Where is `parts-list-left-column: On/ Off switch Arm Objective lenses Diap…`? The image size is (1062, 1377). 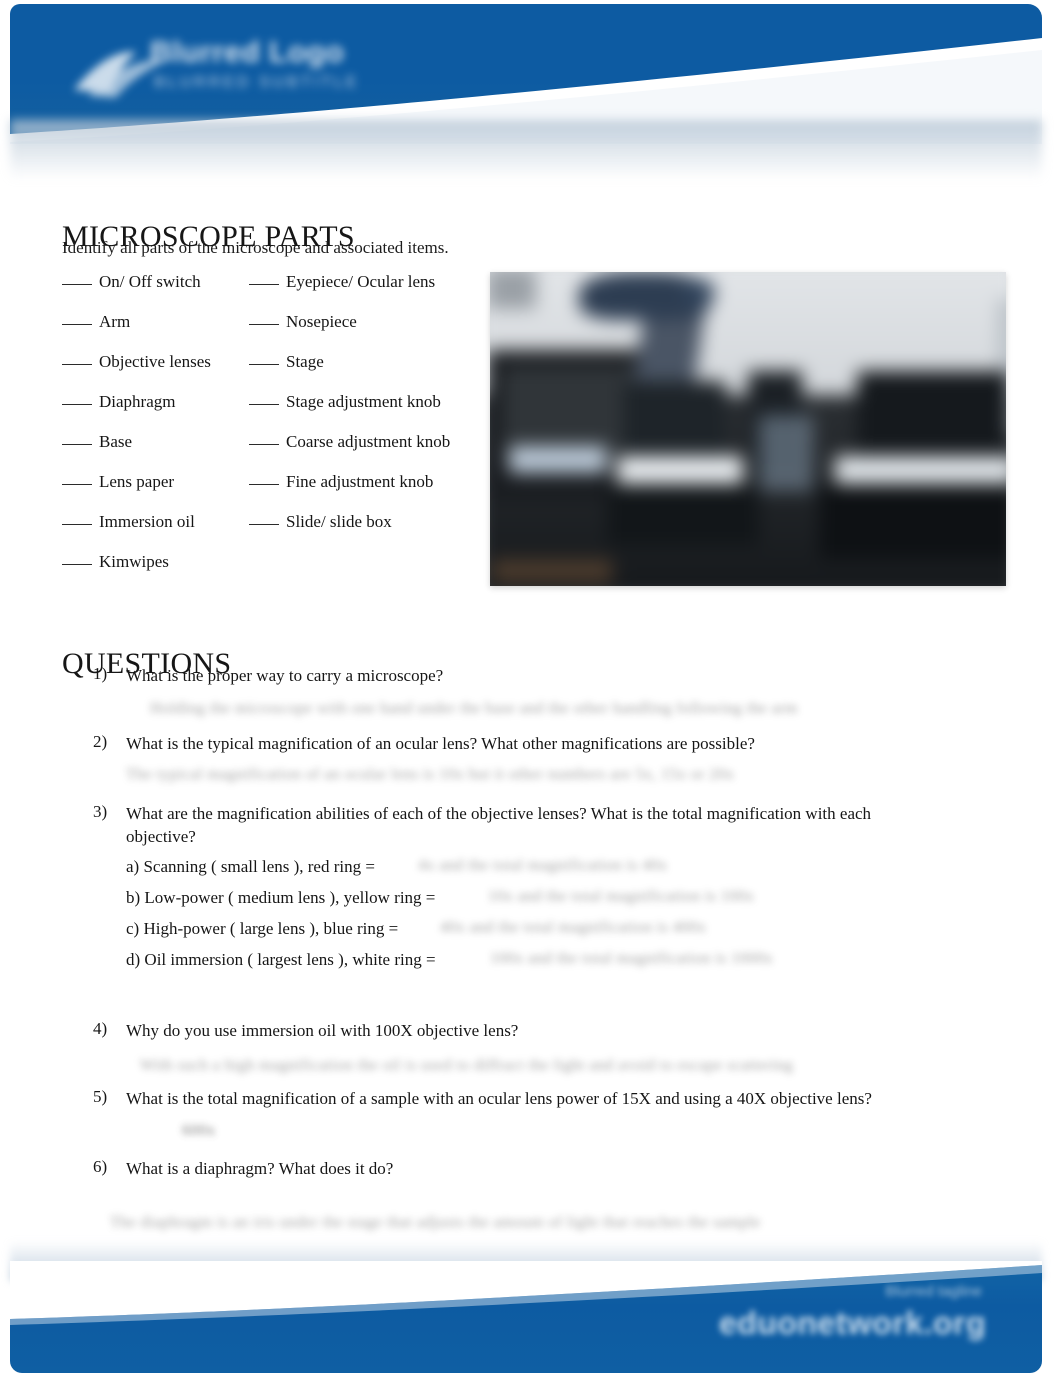
parts-list-left-column: On/ Off switch Arm Objective lenses Diap… is located at coordinates (162, 432).